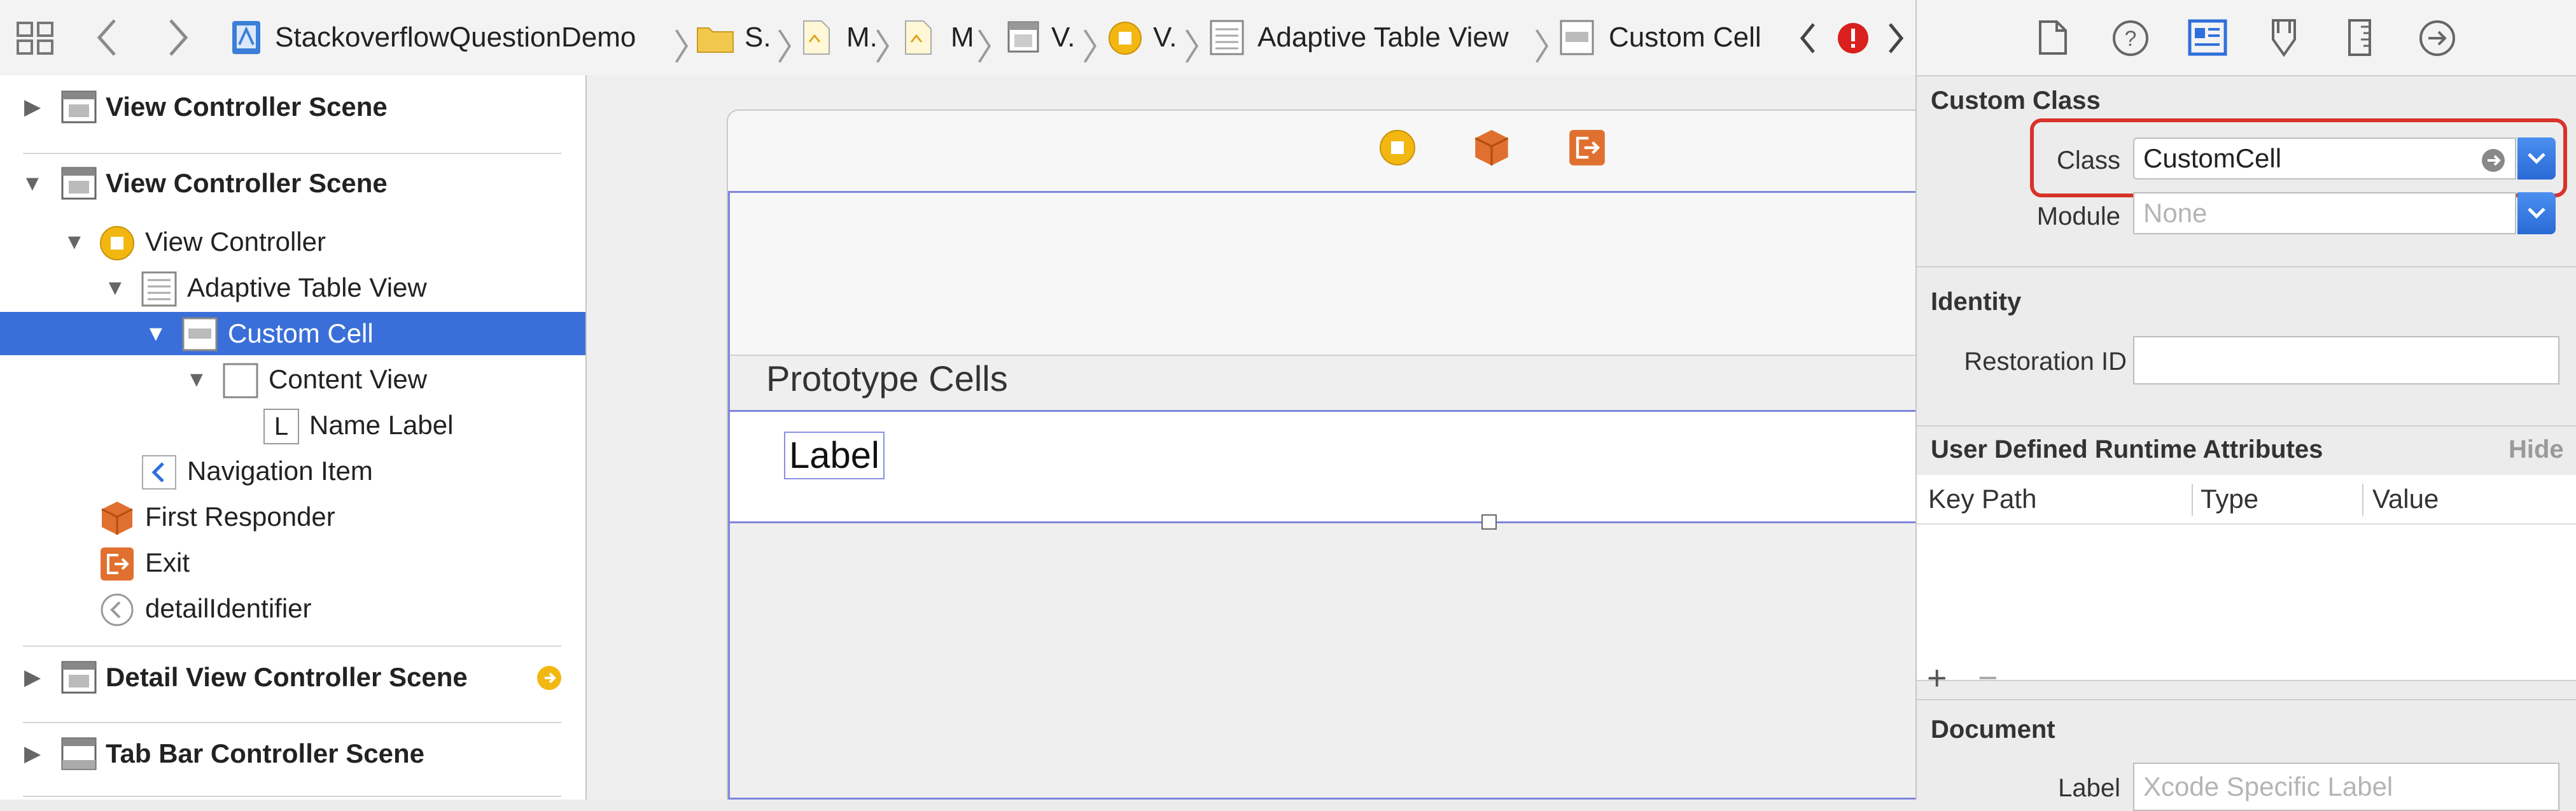 This screenshot has height=811, width=2576. I want to click on module-label: Module, so click(2078, 216).